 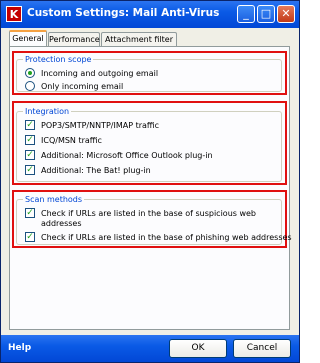 What do you see at coordinates (71, 140) in the screenshot?
I see `checkbox-label: ICQ/MSN traffic` at bounding box center [71, 140].